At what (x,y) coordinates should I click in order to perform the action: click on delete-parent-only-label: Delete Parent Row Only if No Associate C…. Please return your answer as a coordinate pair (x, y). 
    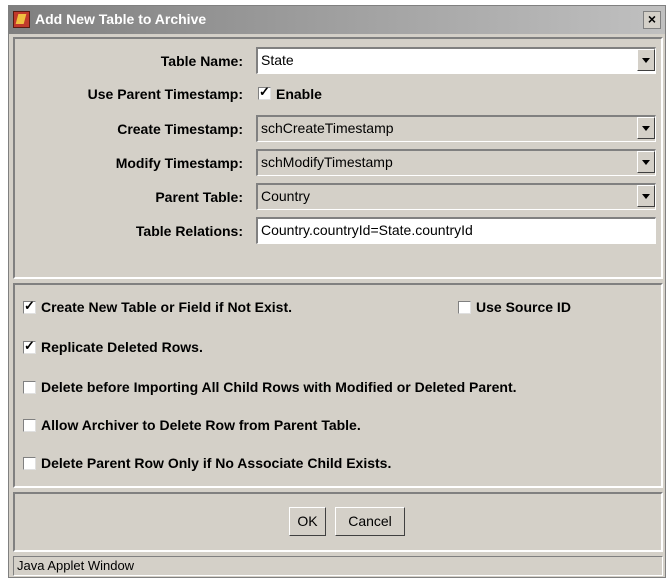
    Looking at the image, I should click on (216, 463).